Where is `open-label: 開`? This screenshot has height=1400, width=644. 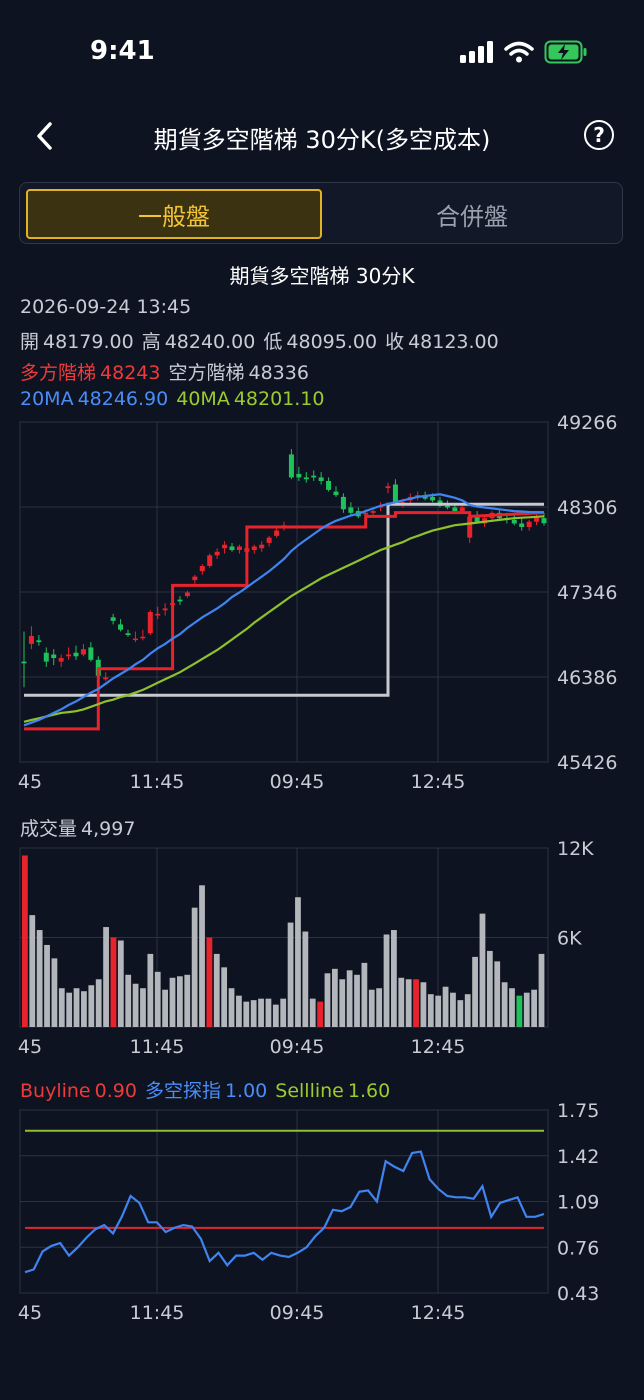 open-label: 開 is located at coordinates (30, 342).